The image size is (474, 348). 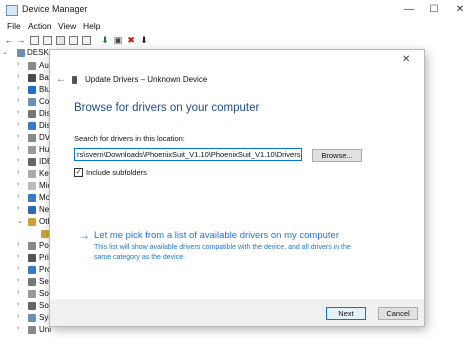 I want to click on menu-view: View, so click(x=67, y=26).